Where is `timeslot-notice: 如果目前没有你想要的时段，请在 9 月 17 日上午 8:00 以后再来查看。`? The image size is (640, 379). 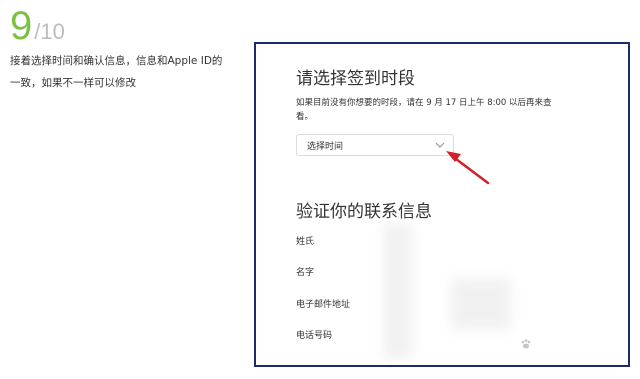
timeslot-notice: 如果目前没有你想要的时段，请在 9 月 17 日上午 8:00 以后再来查看。 is located at coordinates (424, 110).